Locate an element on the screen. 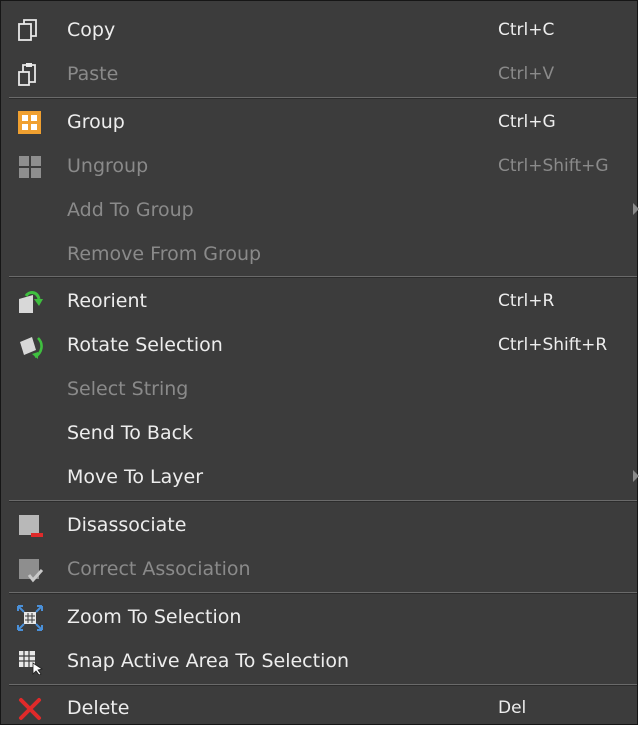 The image size is (641, 730). reorient-label: Reorient is located at coordinates (107, 301).